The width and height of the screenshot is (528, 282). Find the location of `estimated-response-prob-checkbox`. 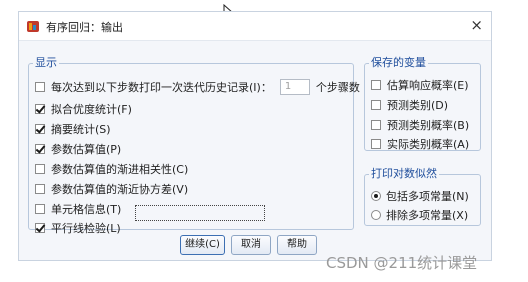

estimated-response-prob-checkbox is located at coordinates (376, 85).